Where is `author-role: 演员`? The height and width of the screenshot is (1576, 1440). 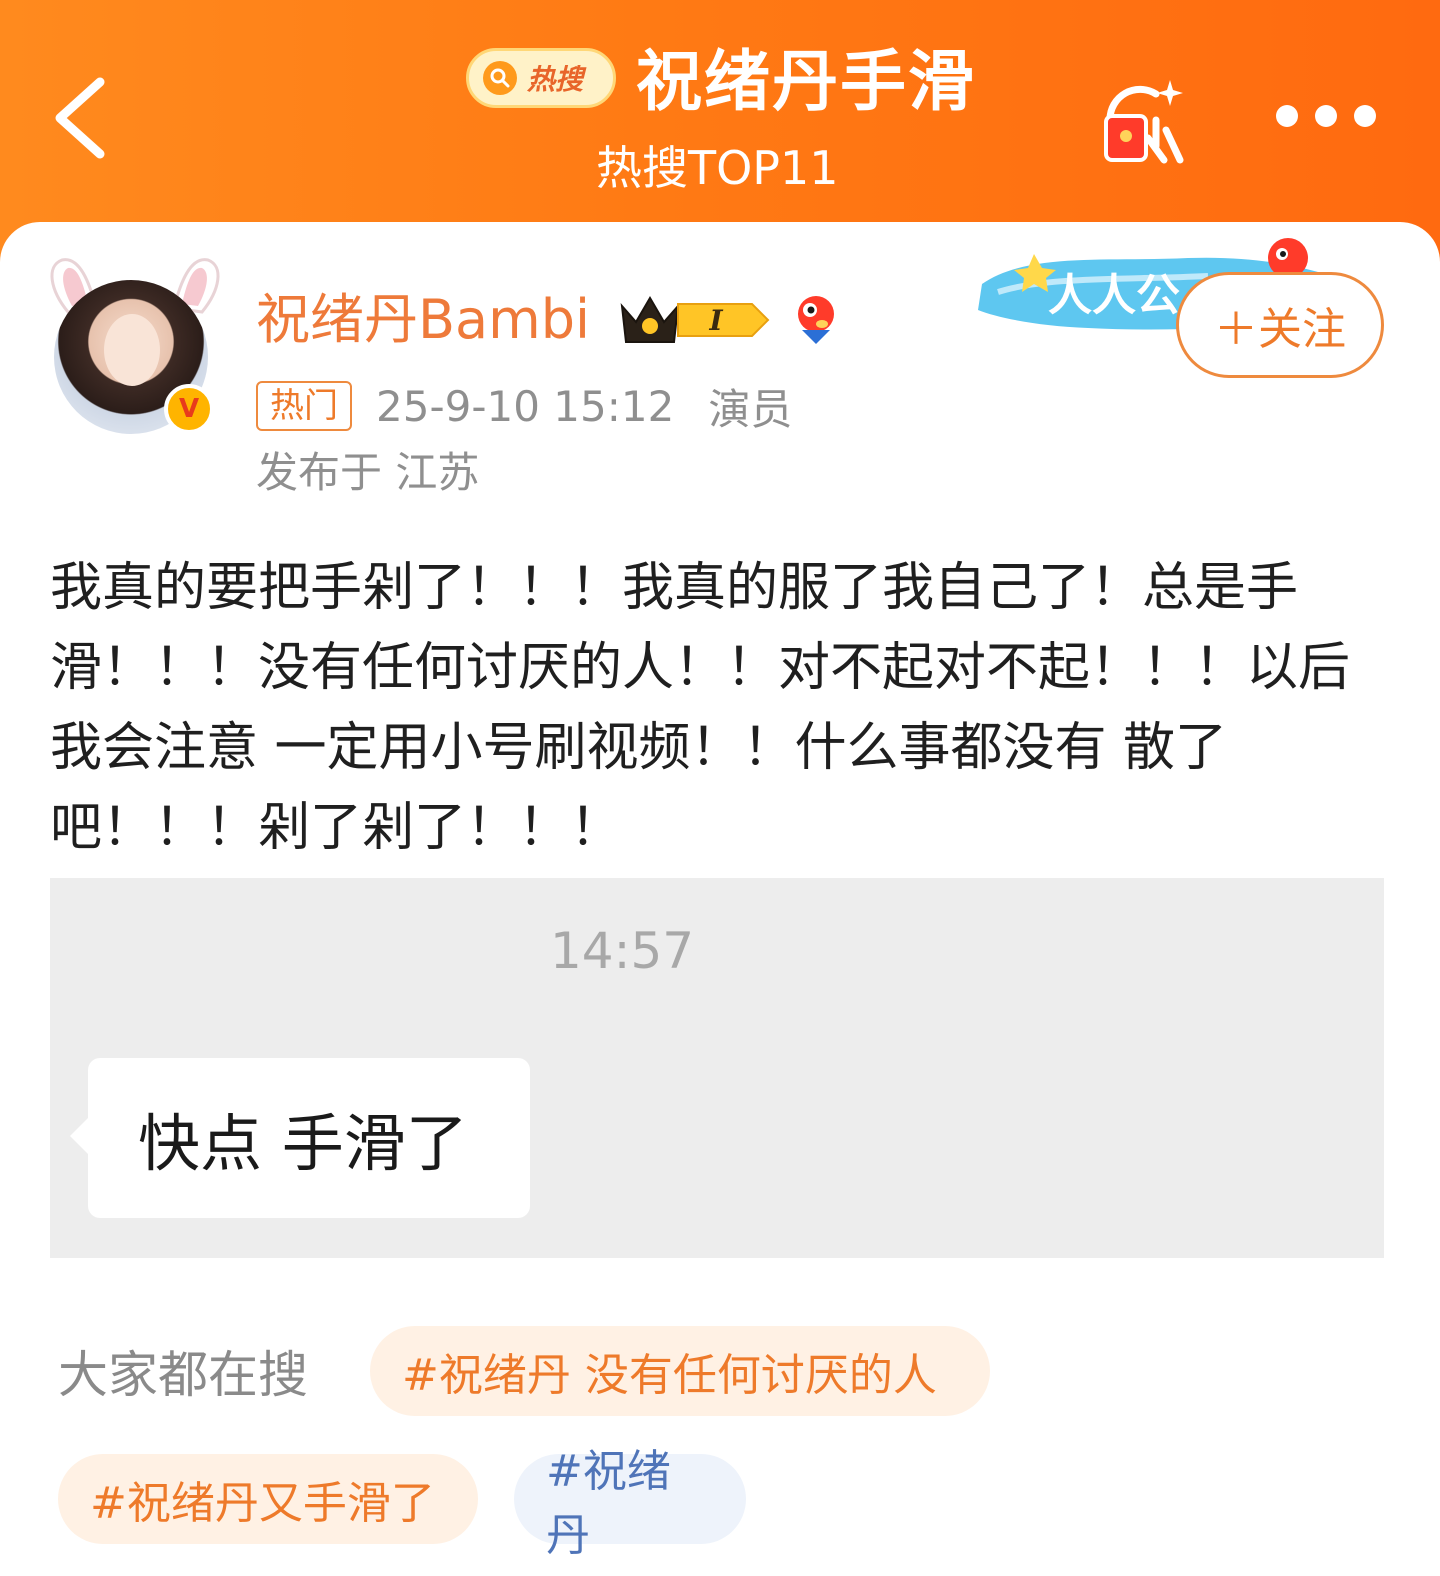
author-role: 演员 is located at coordinates (750, 409).